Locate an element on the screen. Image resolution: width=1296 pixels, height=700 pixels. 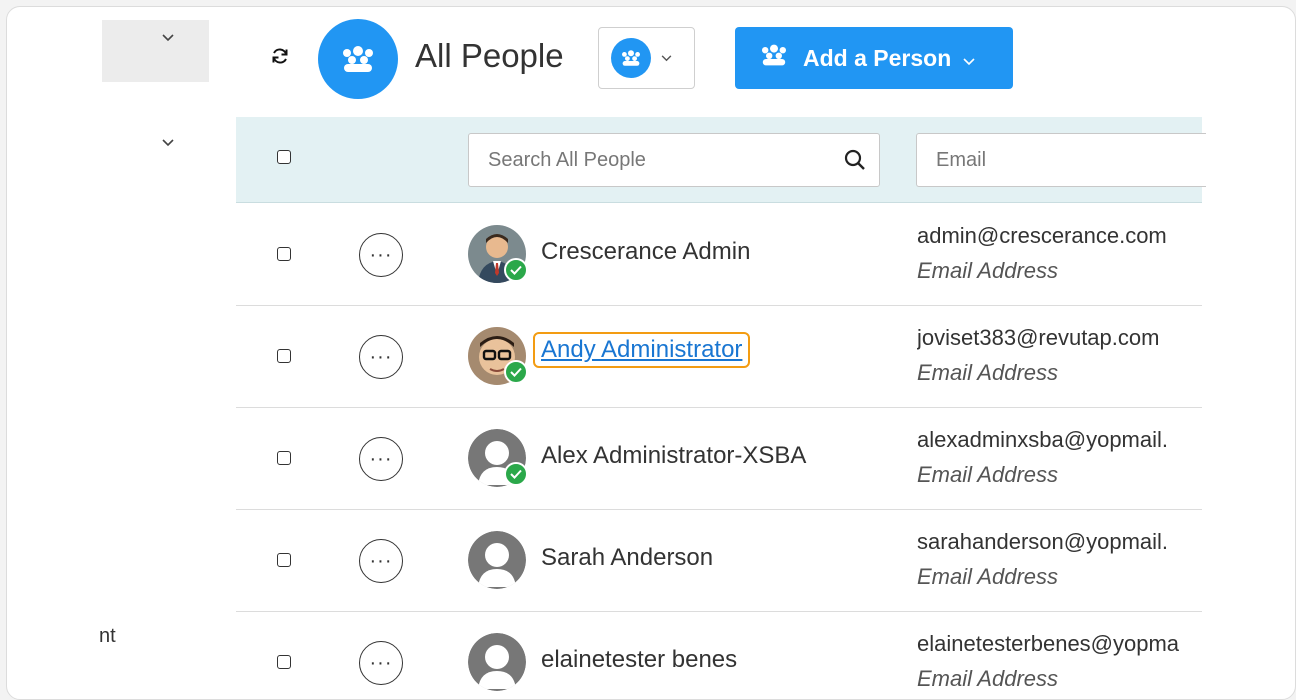
add-person-button: Add a Person is located at coordinates (874, 58).